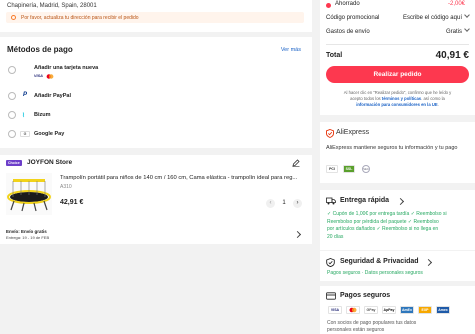  I want to click on shipping-title: Envío: Envío gratis, so click(26, 231).